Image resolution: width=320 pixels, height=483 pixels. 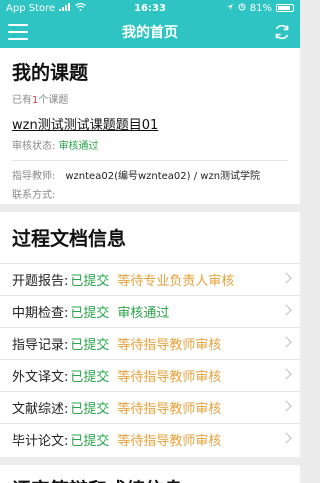 I want to click on process-docs-heading: 过程文档信息, so click(x=69, y=239).